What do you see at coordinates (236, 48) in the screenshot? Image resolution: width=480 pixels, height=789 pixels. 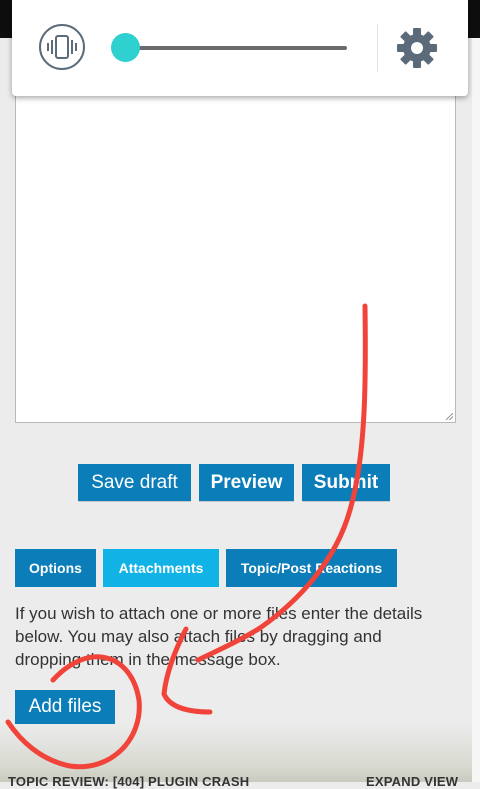 I see `volume-slider-track` at bounding box center [236, 48].